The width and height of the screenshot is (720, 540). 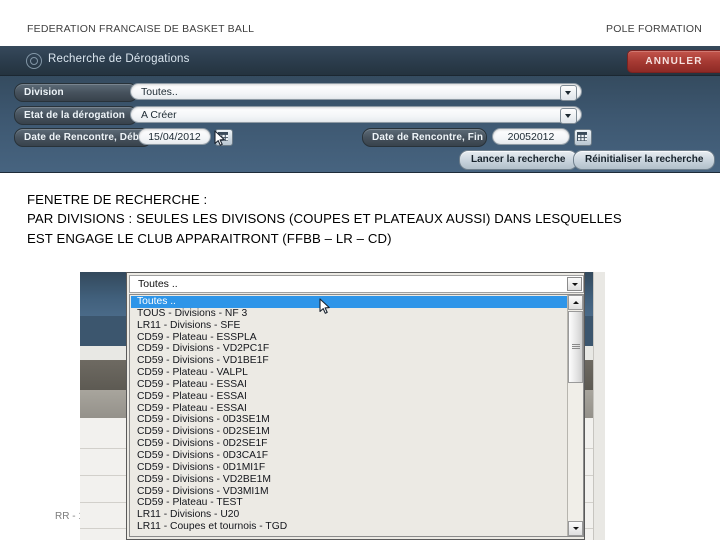 I want to click on dropdown-item: CD59 - Divisions - VD3MI1M, so click(x=349, y=492).